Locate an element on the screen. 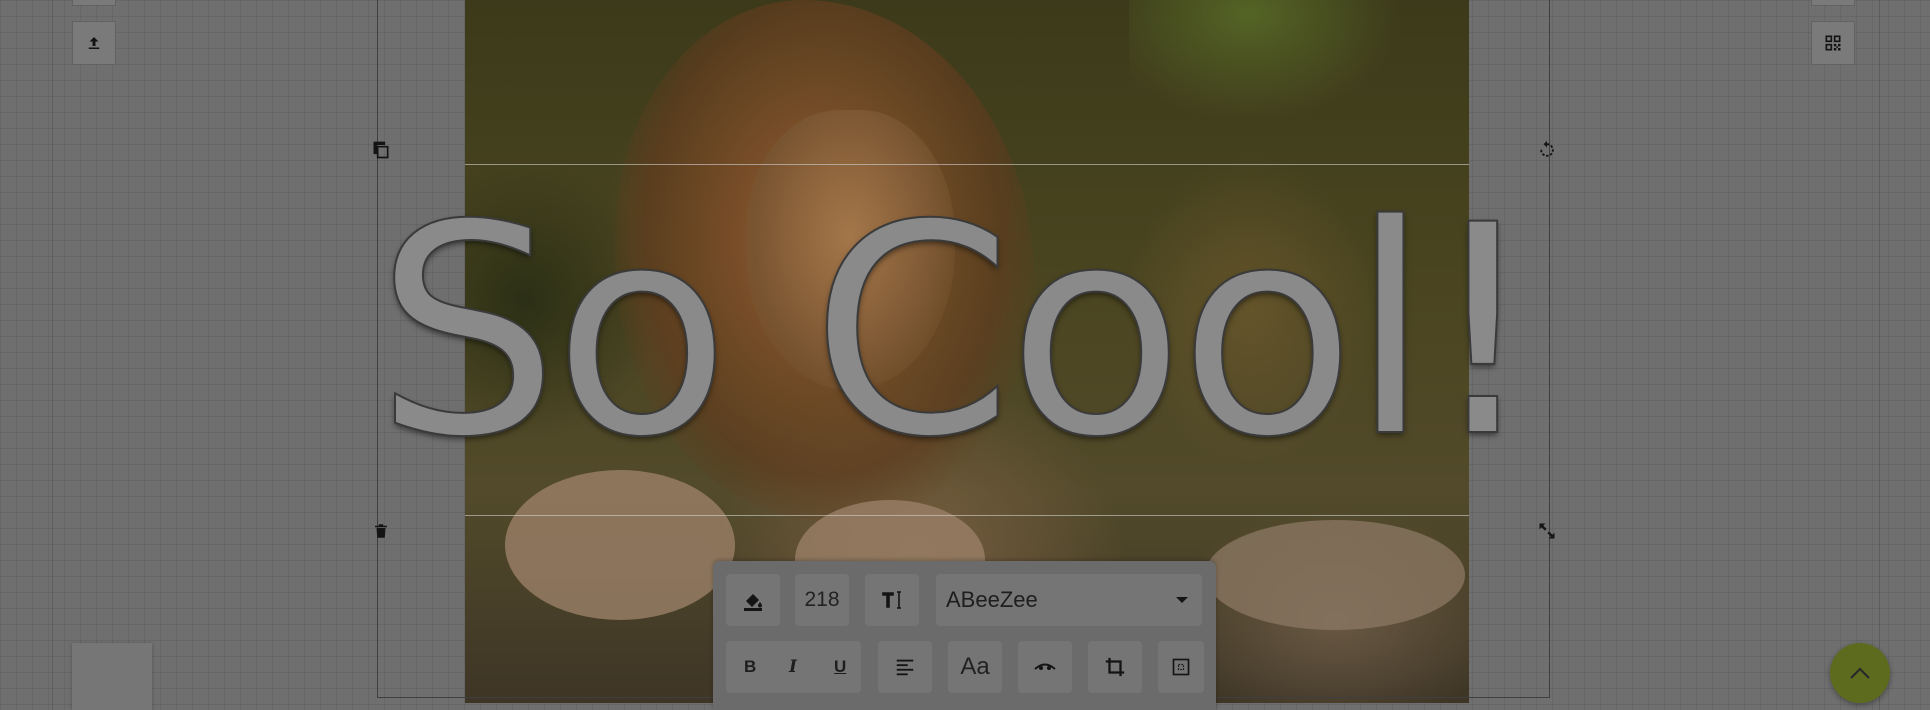  trash-icon is located at coordinates (381, 531).